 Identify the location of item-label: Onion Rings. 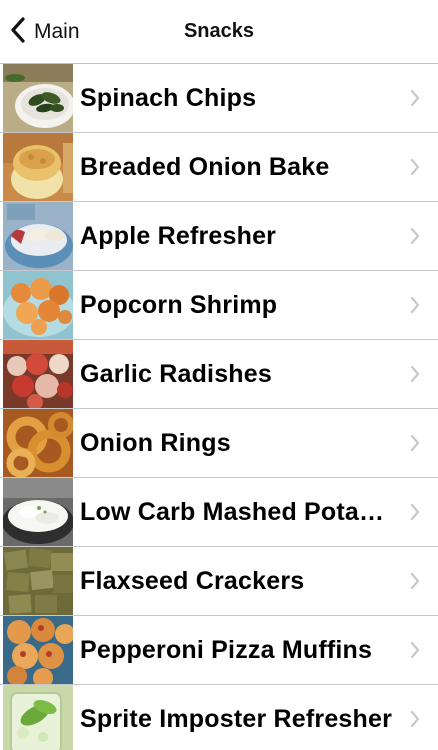
(155, 443).